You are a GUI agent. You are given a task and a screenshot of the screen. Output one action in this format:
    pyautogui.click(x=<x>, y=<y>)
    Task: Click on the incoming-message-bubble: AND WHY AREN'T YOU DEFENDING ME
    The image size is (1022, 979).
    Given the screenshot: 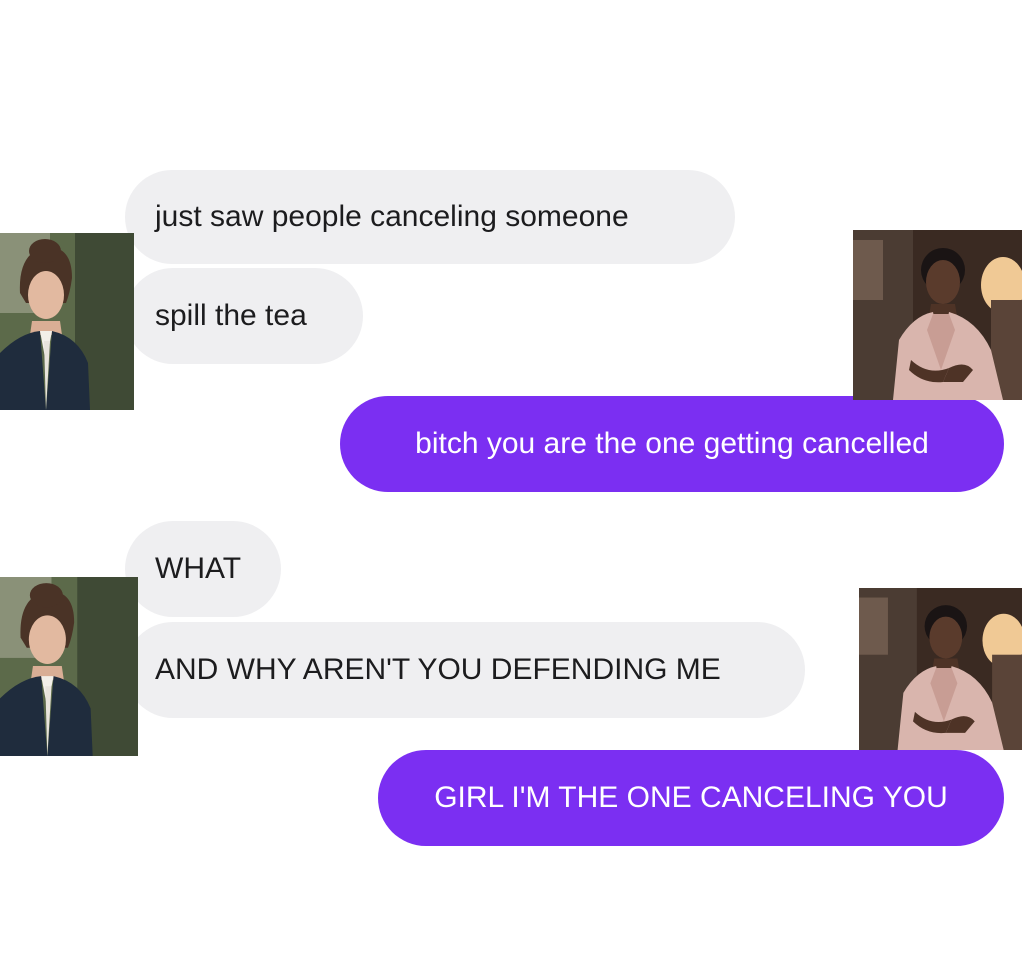 What is the action you would take?
    pyautogui.click(x=465, y=670)
    